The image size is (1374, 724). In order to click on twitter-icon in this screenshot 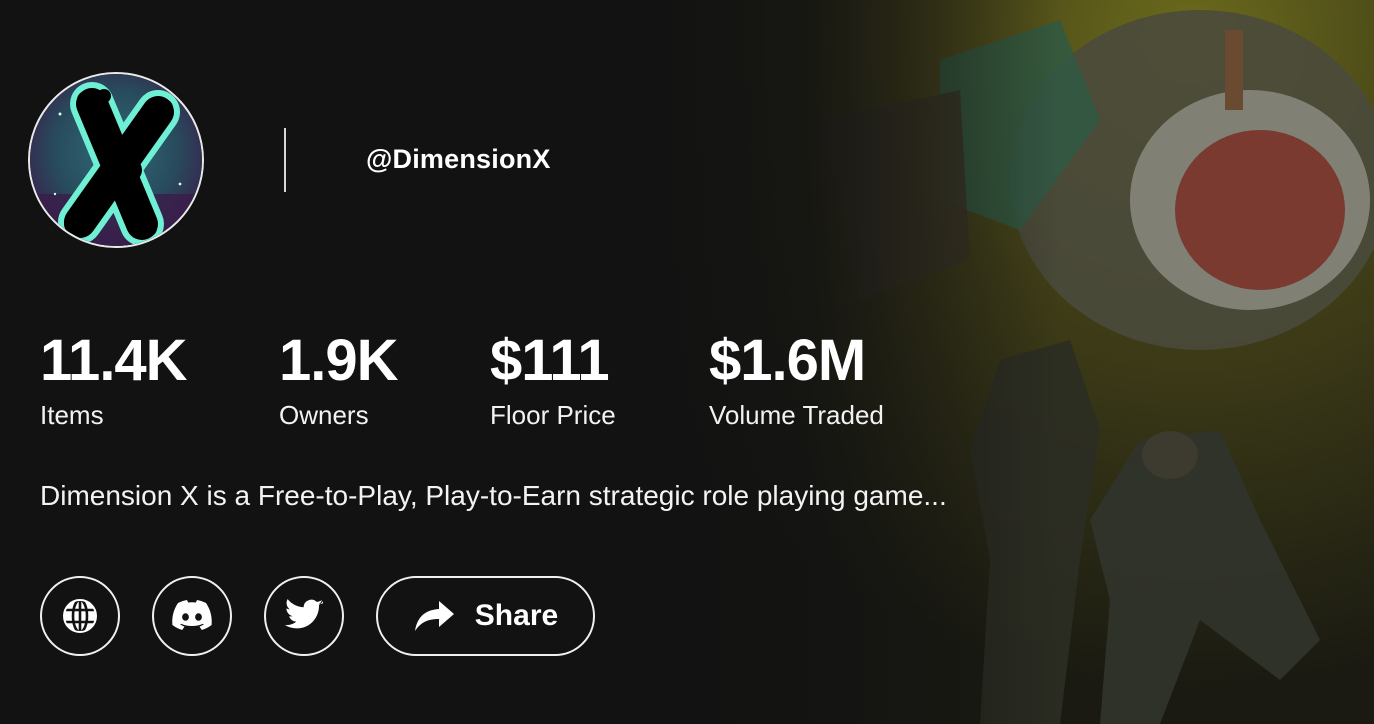, I will do `click(303, 614)`.